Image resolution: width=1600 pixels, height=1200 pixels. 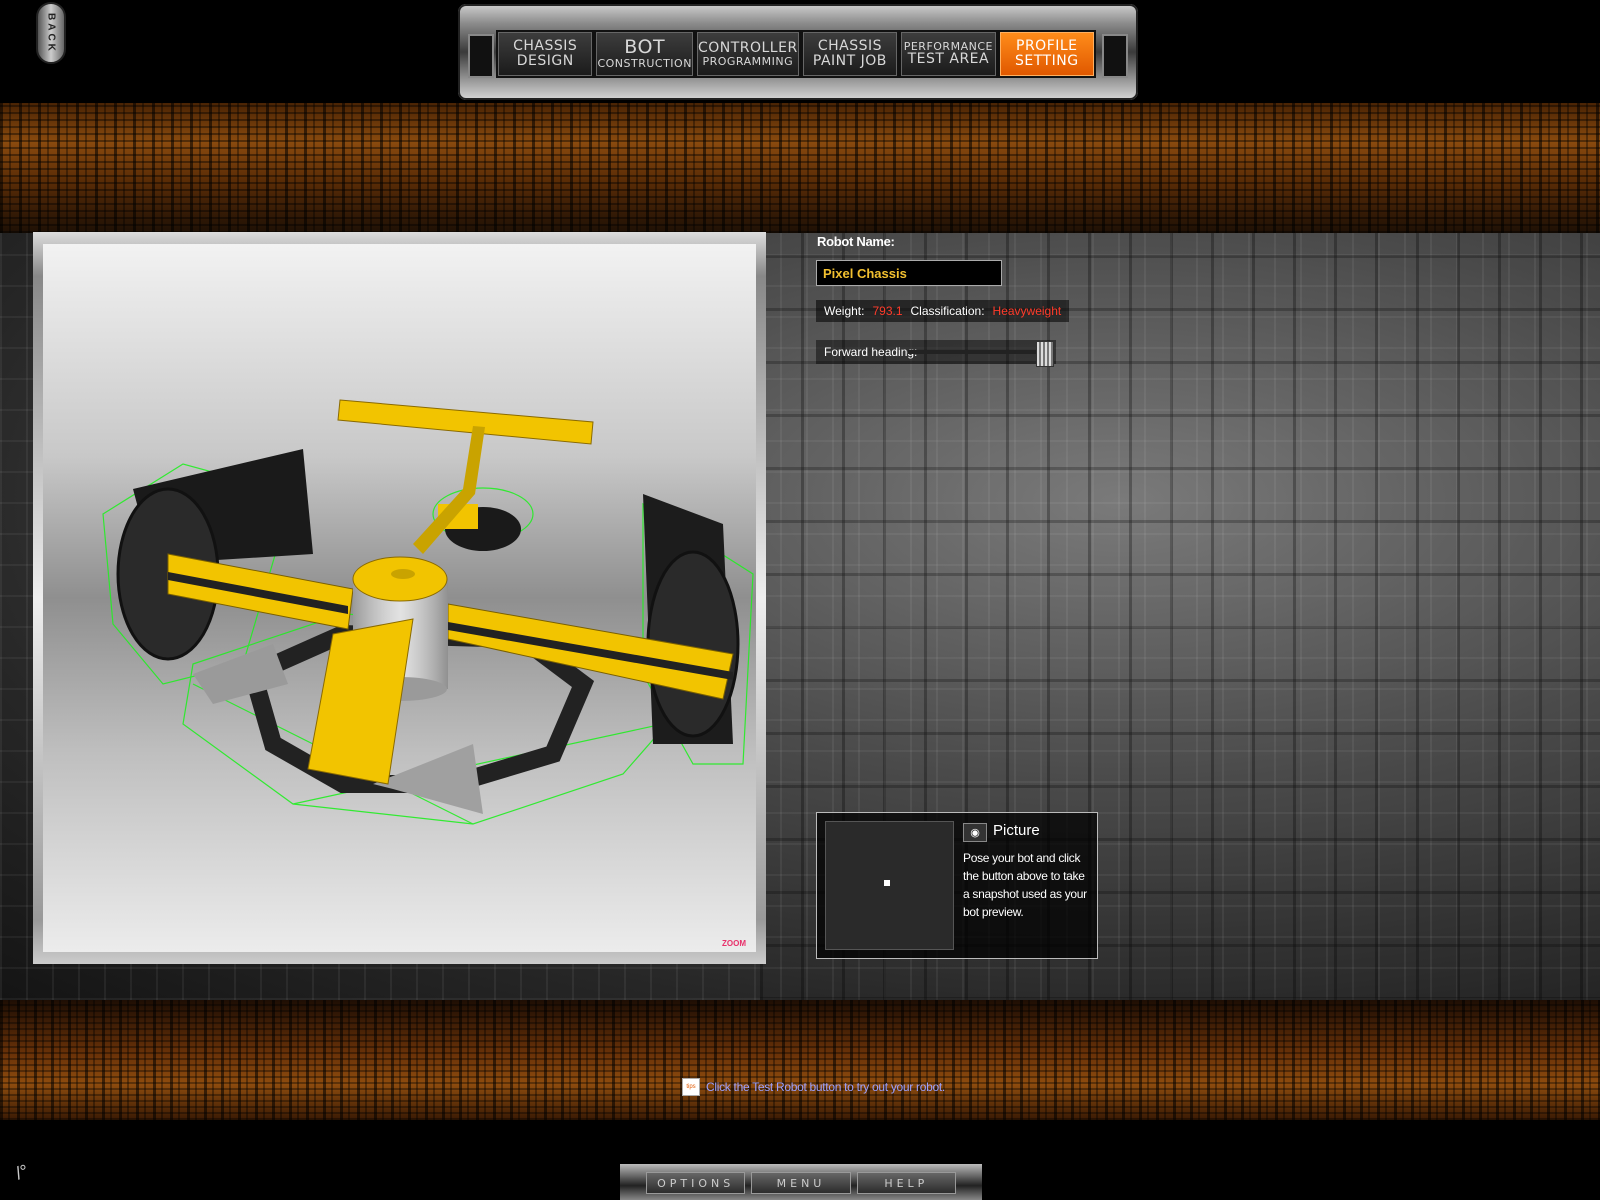 I want to click on tab-label-line1: BOT, so click(x=645, y=47).